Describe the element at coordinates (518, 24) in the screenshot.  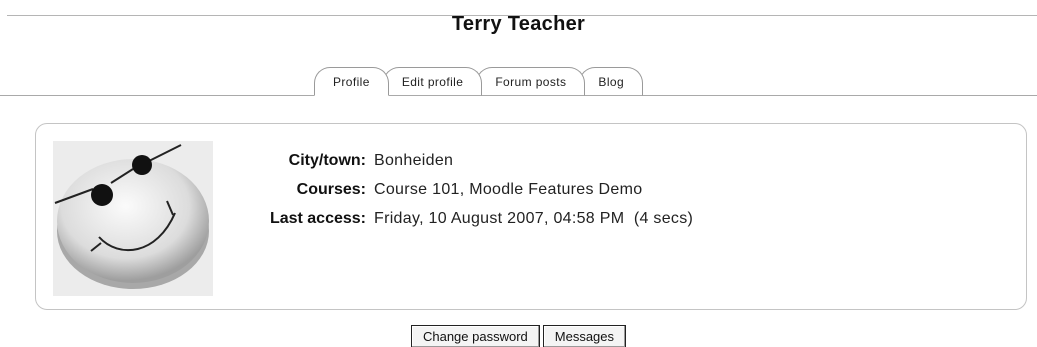
I see `page-title: Terry Teacher` at that location.